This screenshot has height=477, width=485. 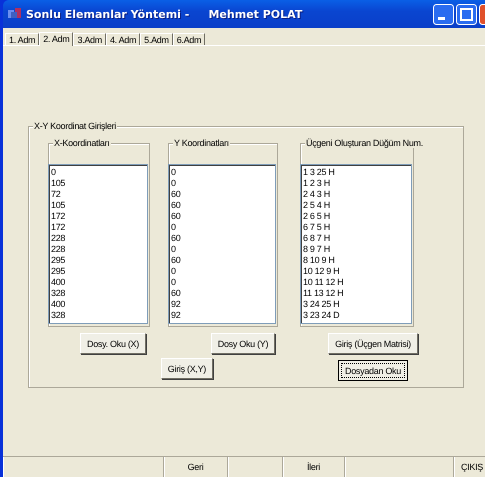 What do you see at coordinates (364, 143) in the screenshot?
I see `list-group-title: Üçgeni Oluşturan Düğüm Num.` at bounding box center [364, 143].